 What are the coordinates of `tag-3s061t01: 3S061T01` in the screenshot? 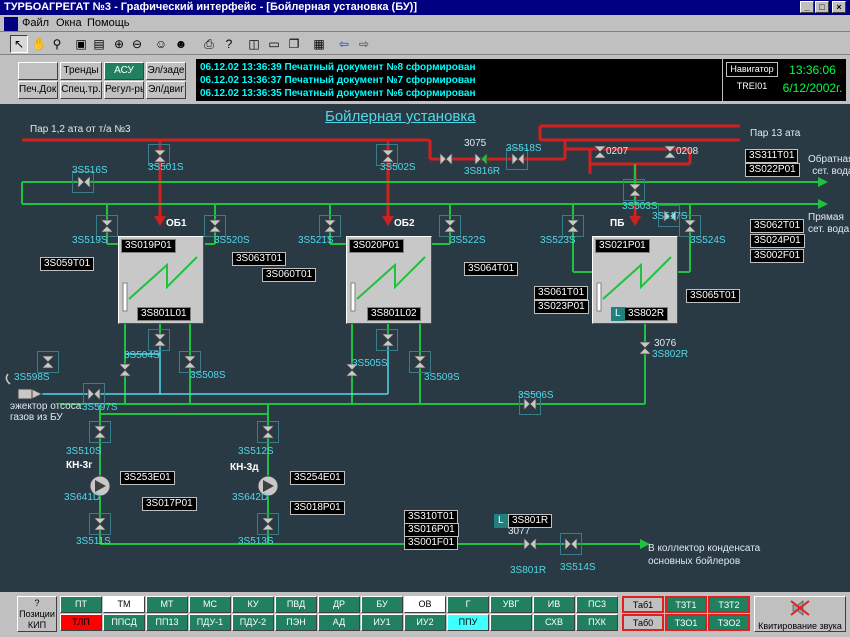 It's located at (561, 293).